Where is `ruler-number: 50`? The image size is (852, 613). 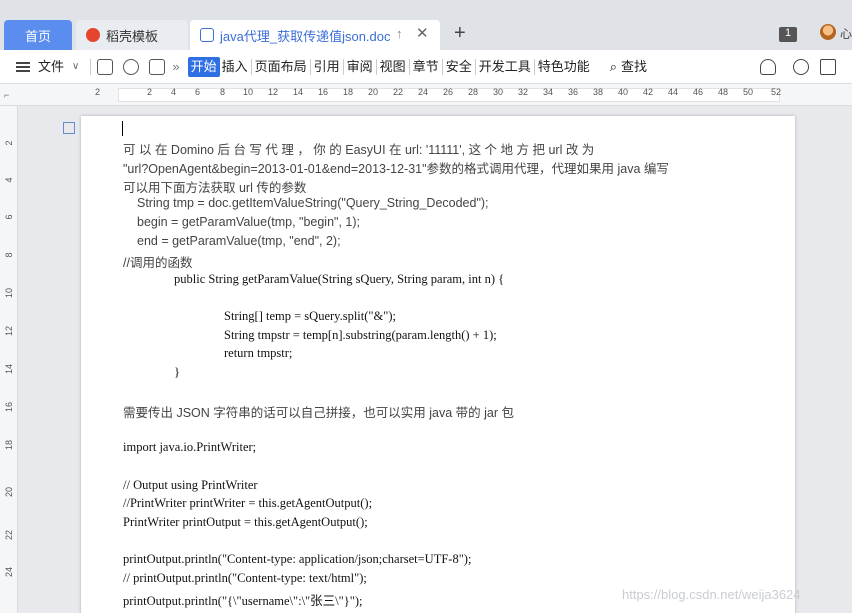
ruler-number: 50 is located at coordinates (748, 92).